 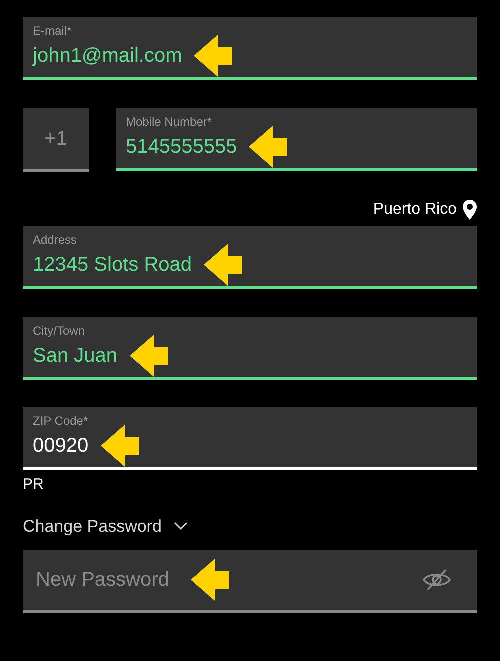 What do you see at coordinates (61, 421) in the screenshot?
I see `field-label: ZIP Code*` at bounding box center [61, 421].